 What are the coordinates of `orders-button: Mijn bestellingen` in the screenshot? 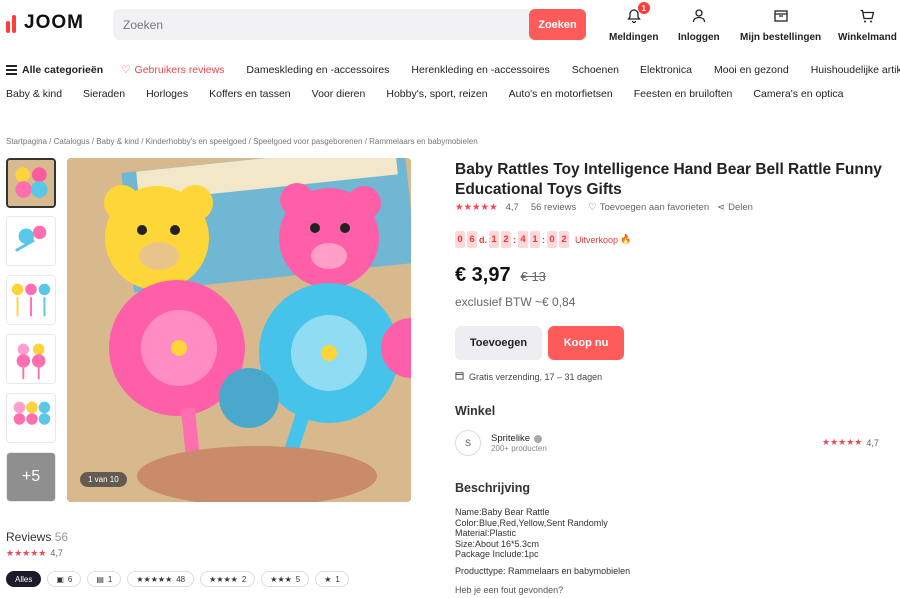 It's located at (780, 25).